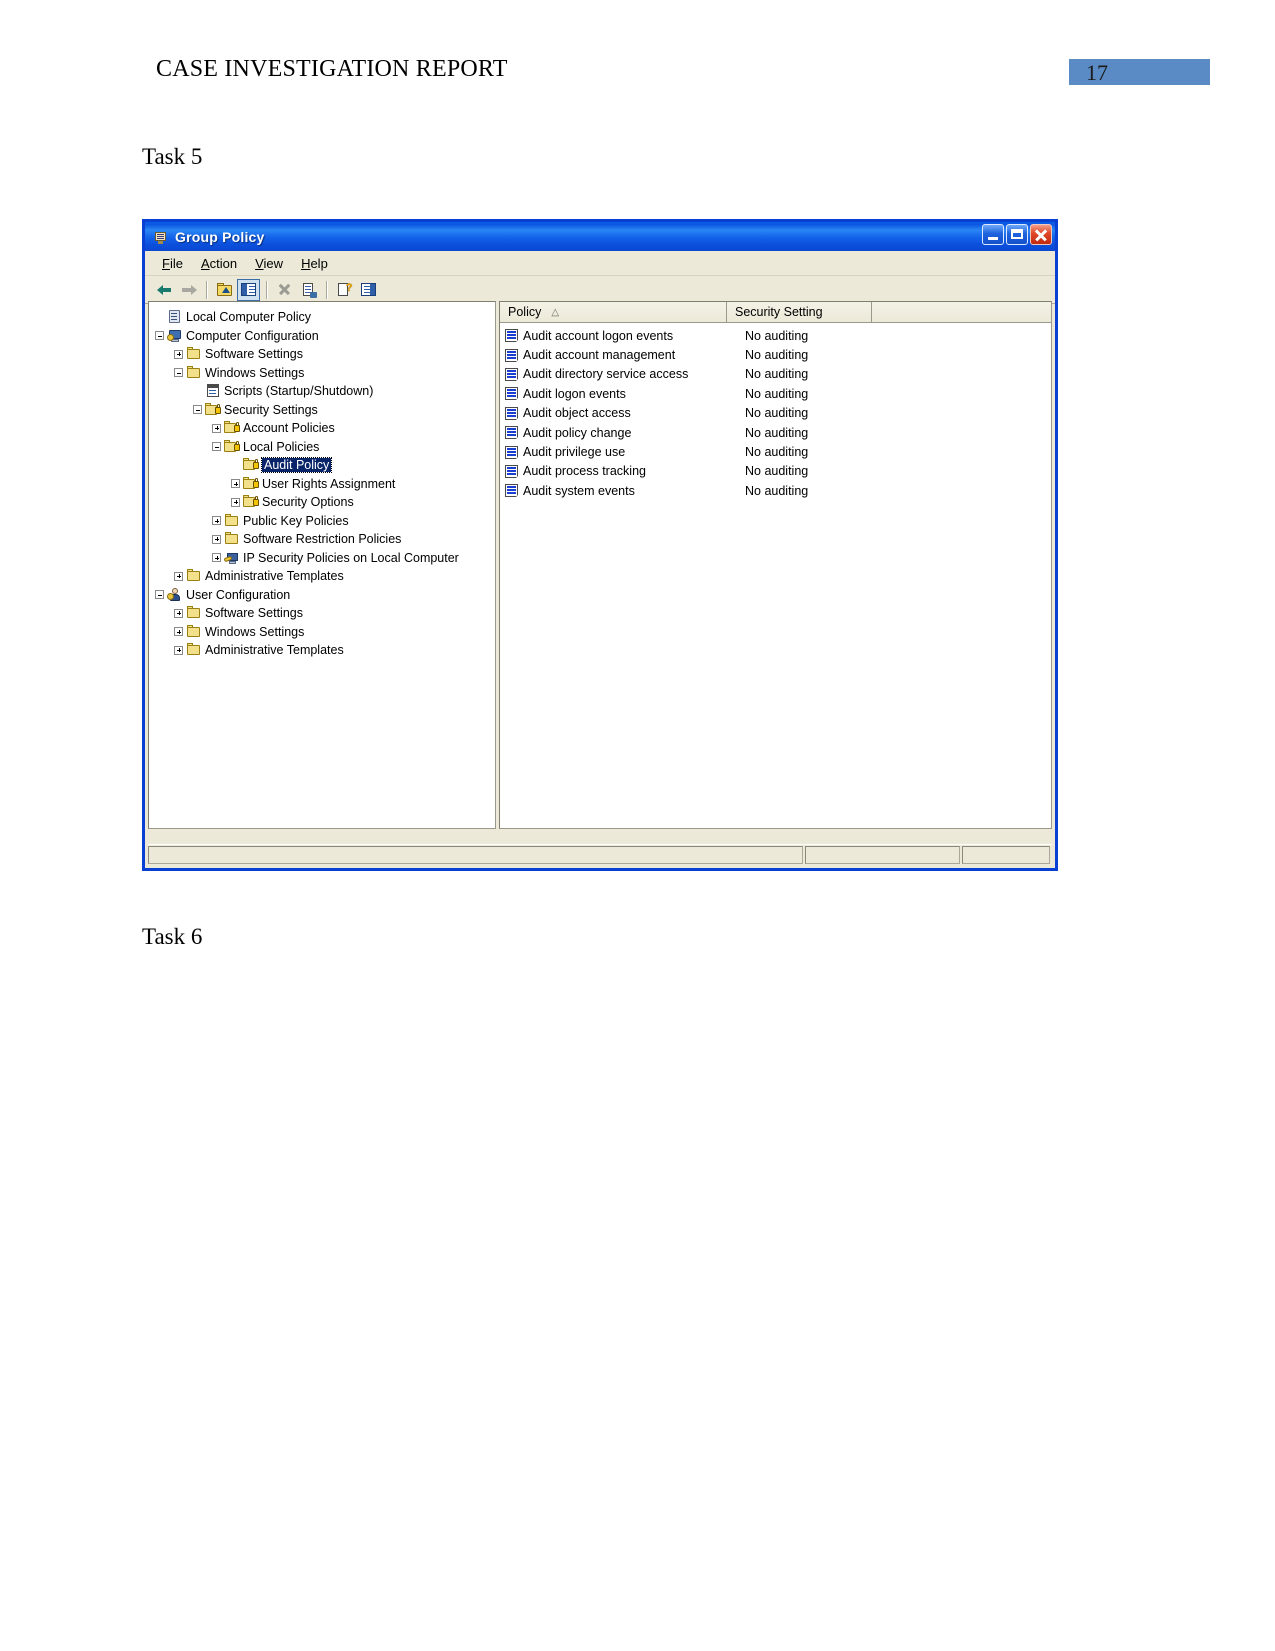 This screenshot has width=1275, height=1651. What do you see at coordinates (1017, 234) in the screenshot?
I see `maximize-button` at bounding box center [1017, 234].